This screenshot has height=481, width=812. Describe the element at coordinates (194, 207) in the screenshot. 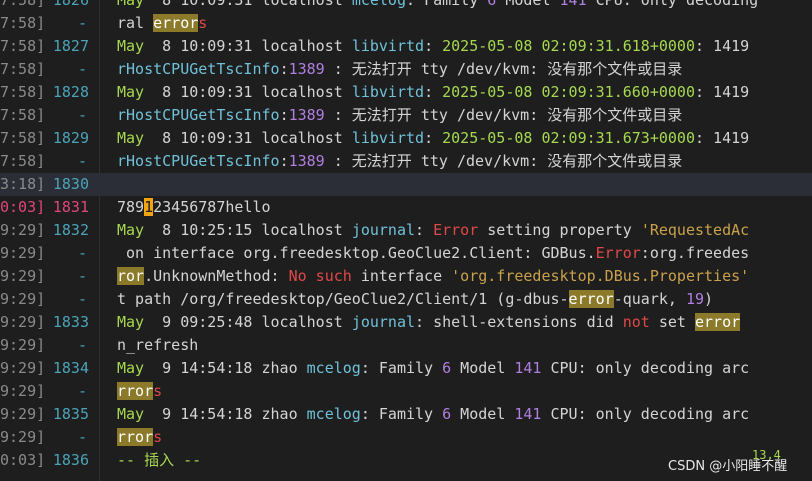

I see `line-text: 789123456787hello` at that location.